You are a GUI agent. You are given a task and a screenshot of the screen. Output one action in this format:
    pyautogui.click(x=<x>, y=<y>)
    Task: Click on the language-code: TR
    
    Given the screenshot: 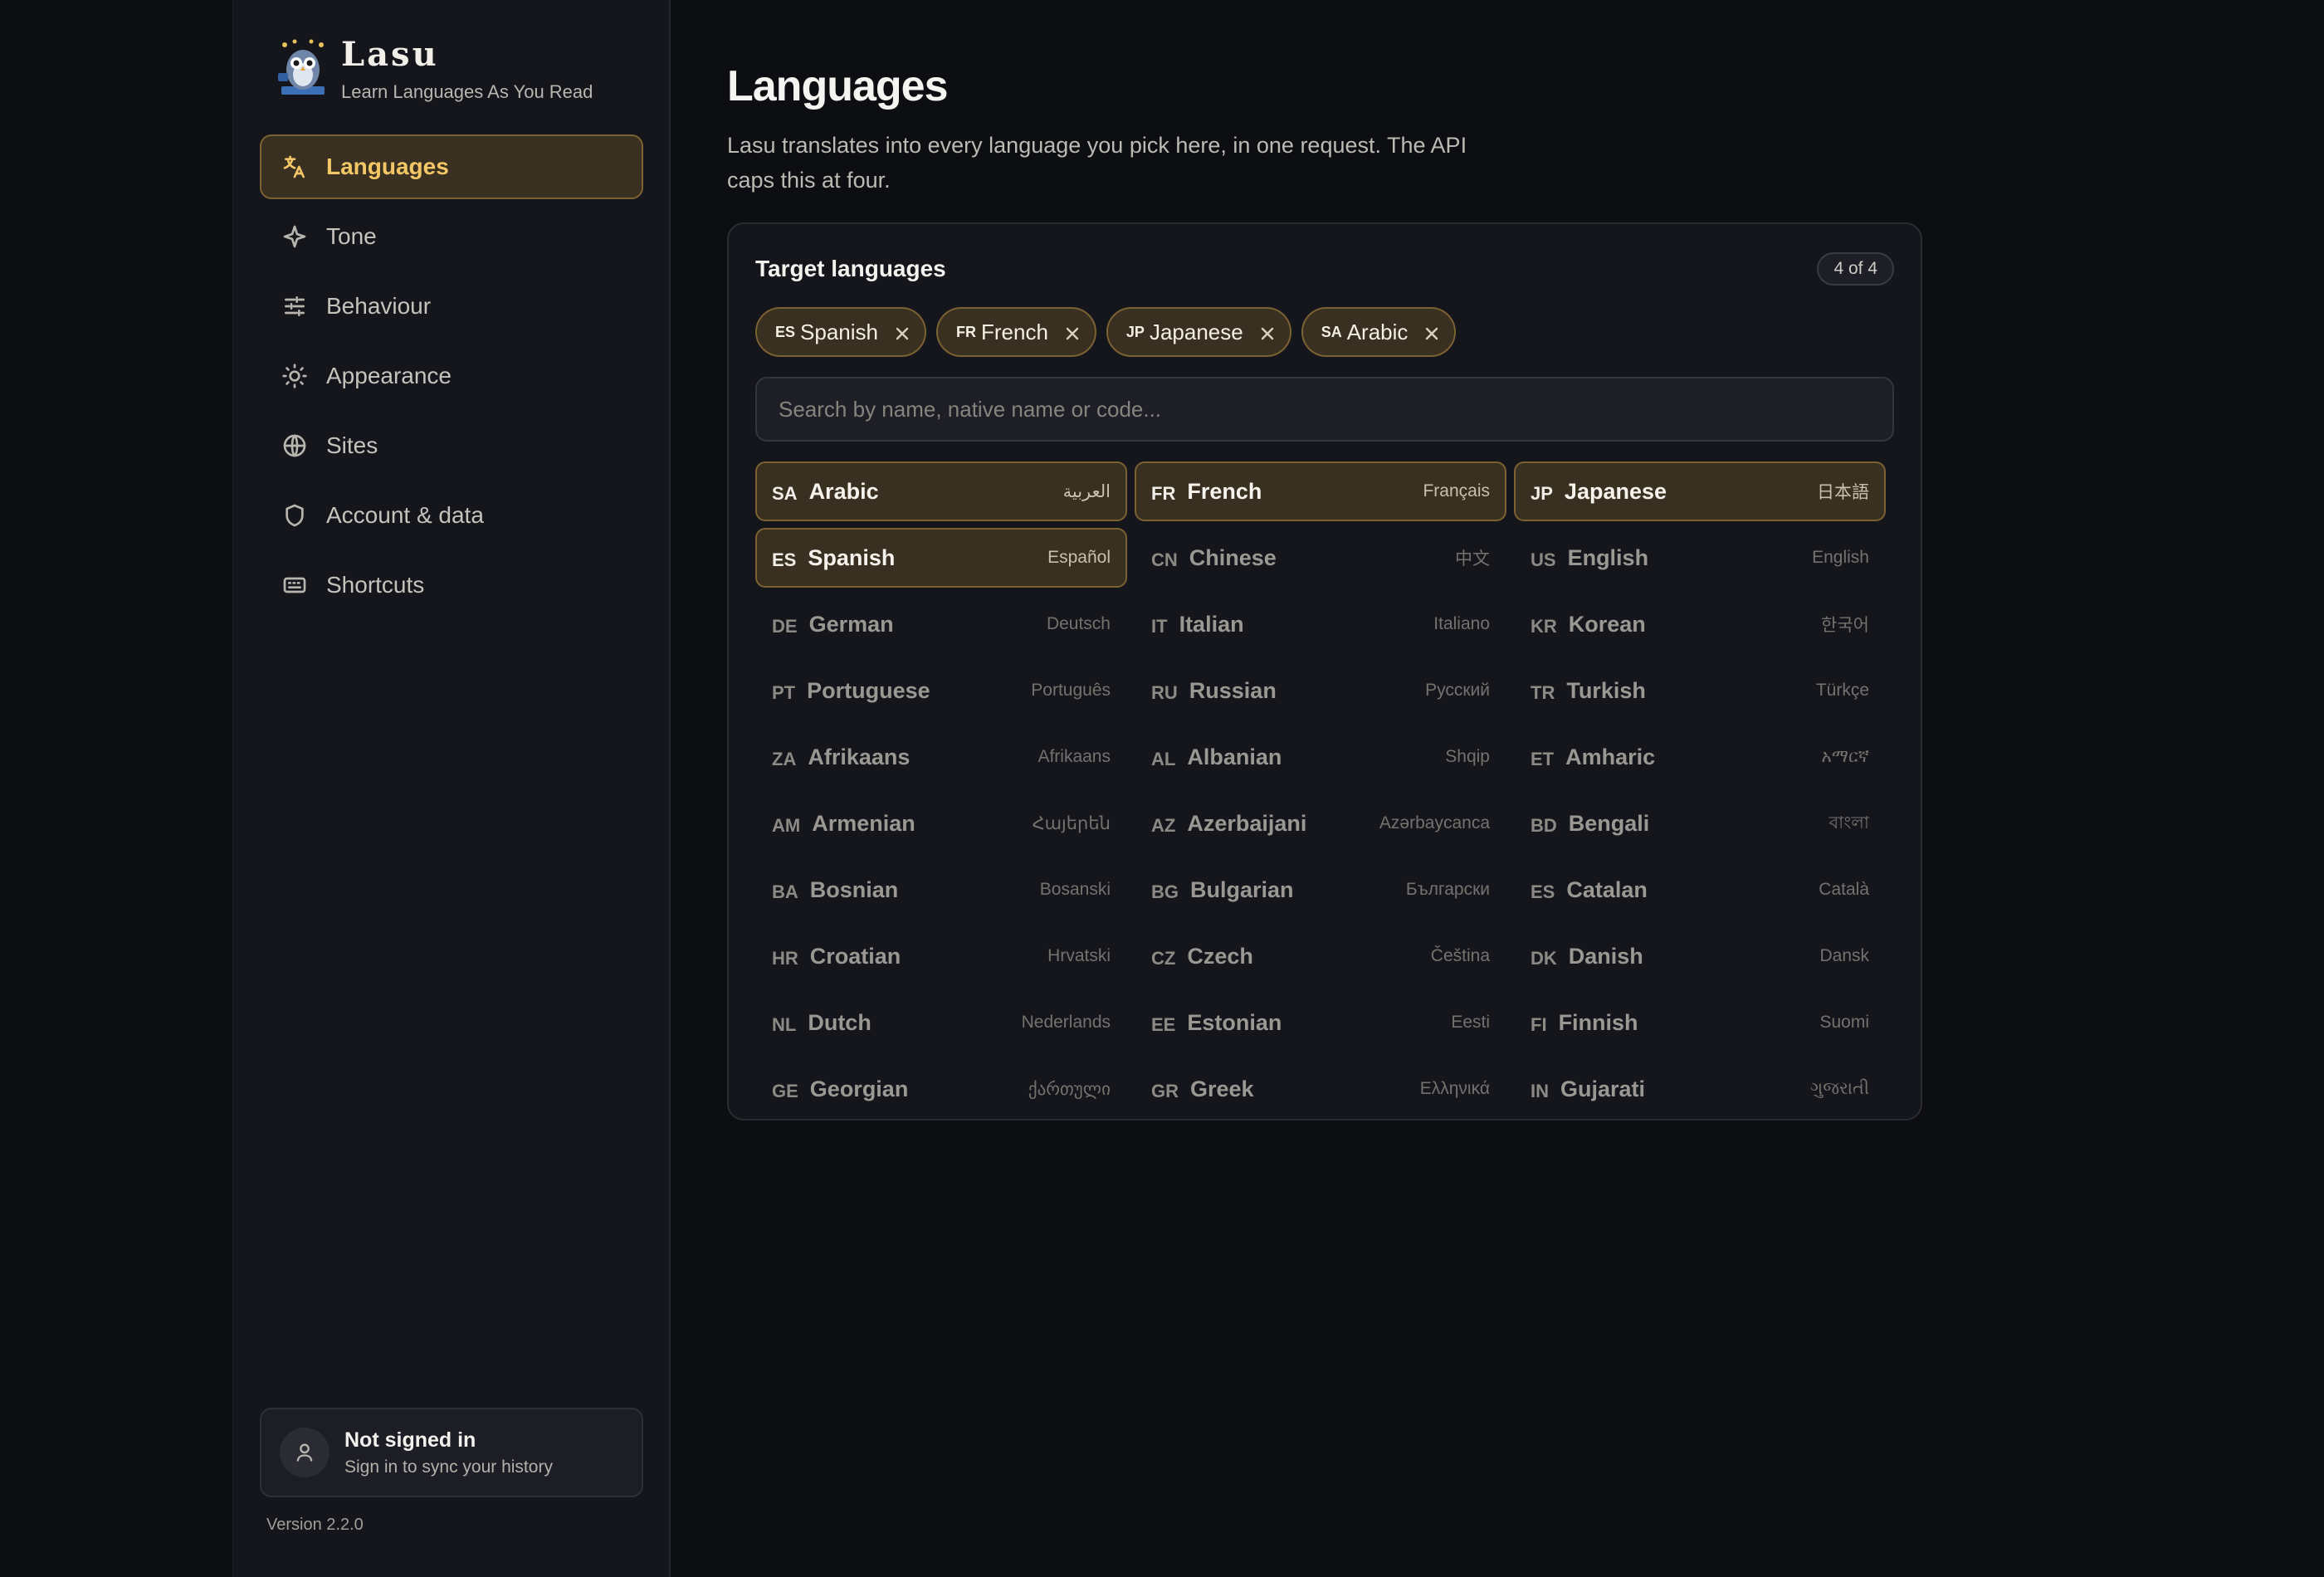 What is the action you would take?
    pyautogui.click(x=1543, y=692)
    